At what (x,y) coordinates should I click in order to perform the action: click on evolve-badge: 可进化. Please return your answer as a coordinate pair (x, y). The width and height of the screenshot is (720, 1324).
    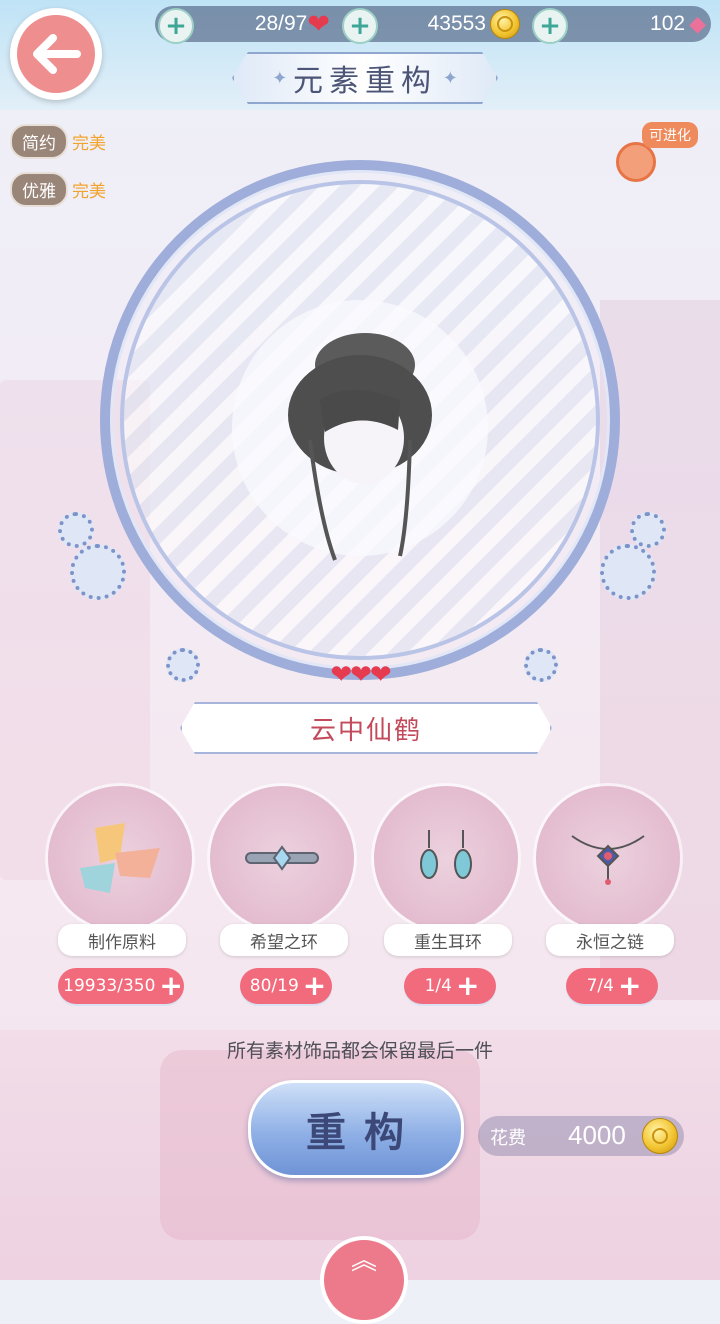
    Looking at the image, I should click on (662, 153).